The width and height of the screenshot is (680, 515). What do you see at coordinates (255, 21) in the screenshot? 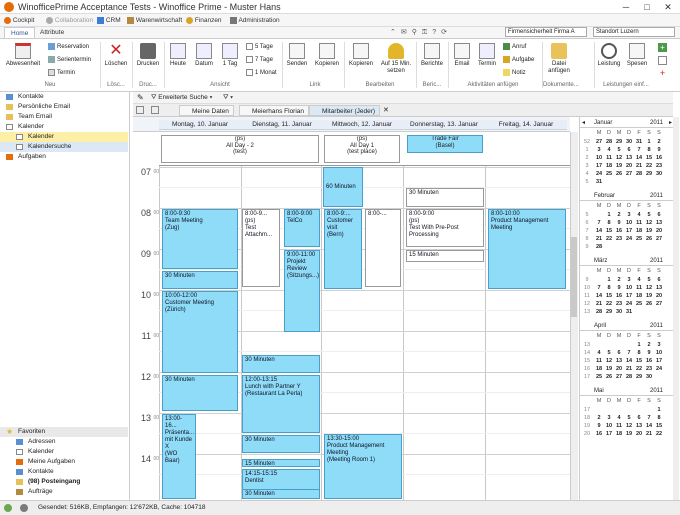
I see `module-administration: Administration` at bounding box center [255, 21].